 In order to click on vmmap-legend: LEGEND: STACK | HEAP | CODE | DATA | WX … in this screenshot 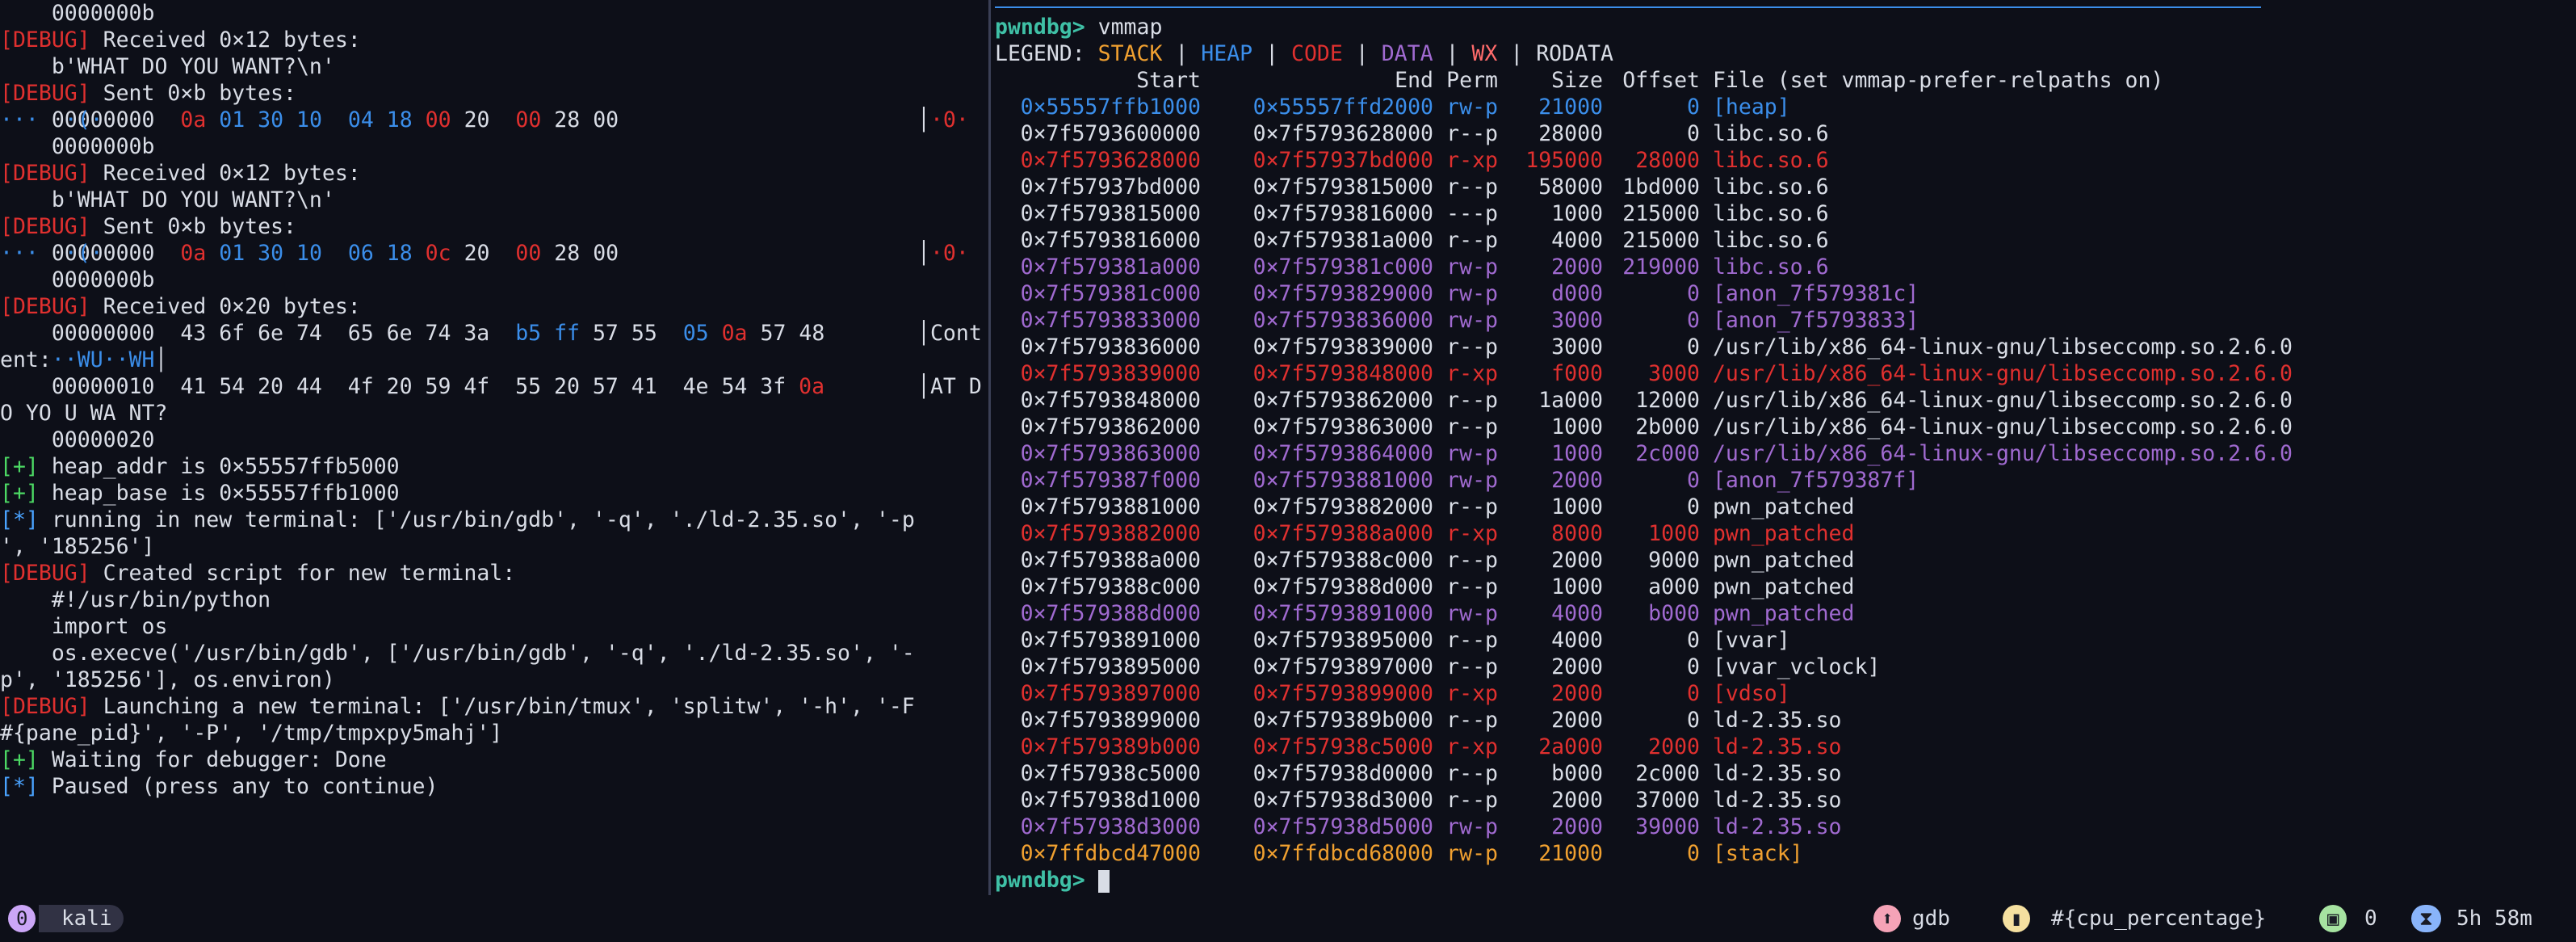, I will do `click(1304, 53)`.